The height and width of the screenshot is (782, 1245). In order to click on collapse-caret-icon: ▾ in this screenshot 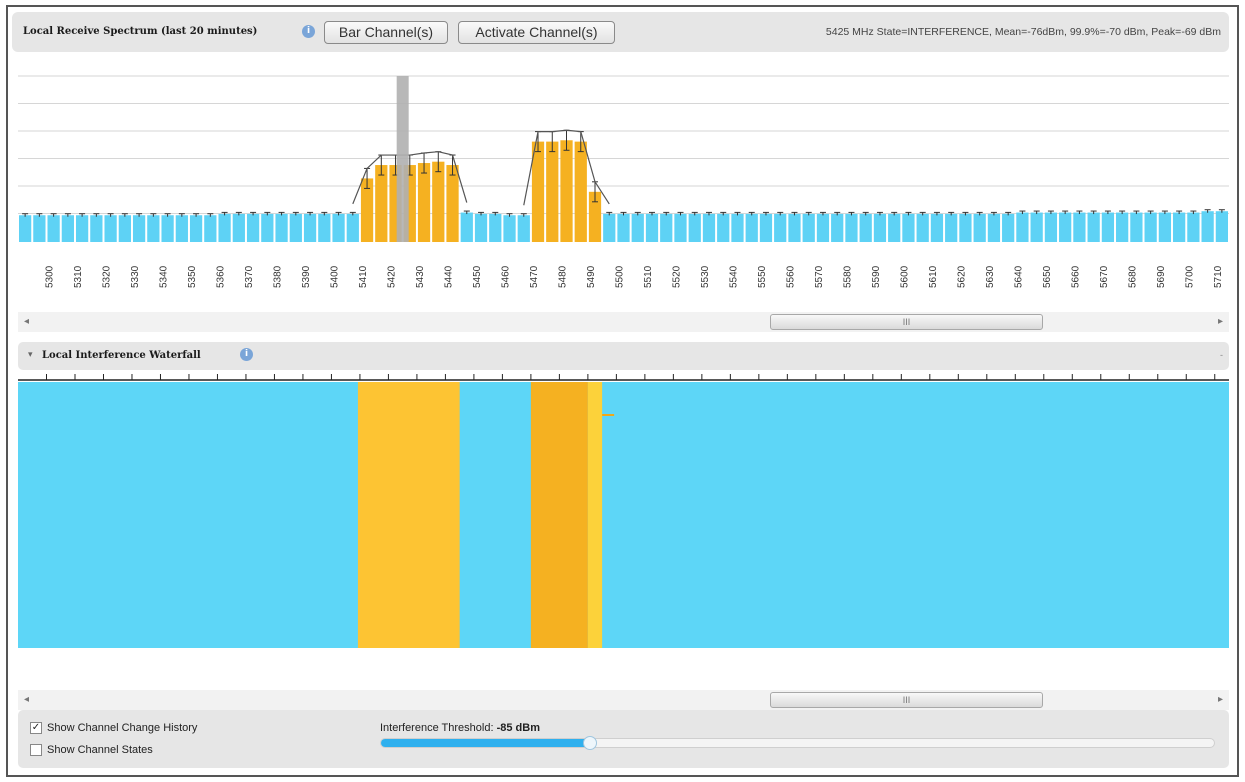, I will do `click(30, 354)`.